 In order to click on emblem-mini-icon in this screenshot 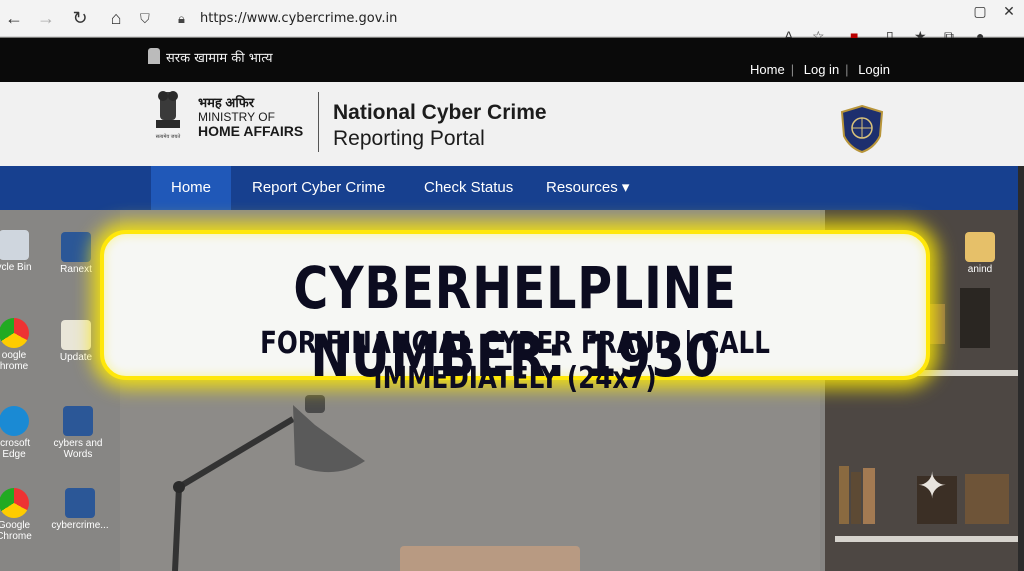, I will do `click(154, 56)`.